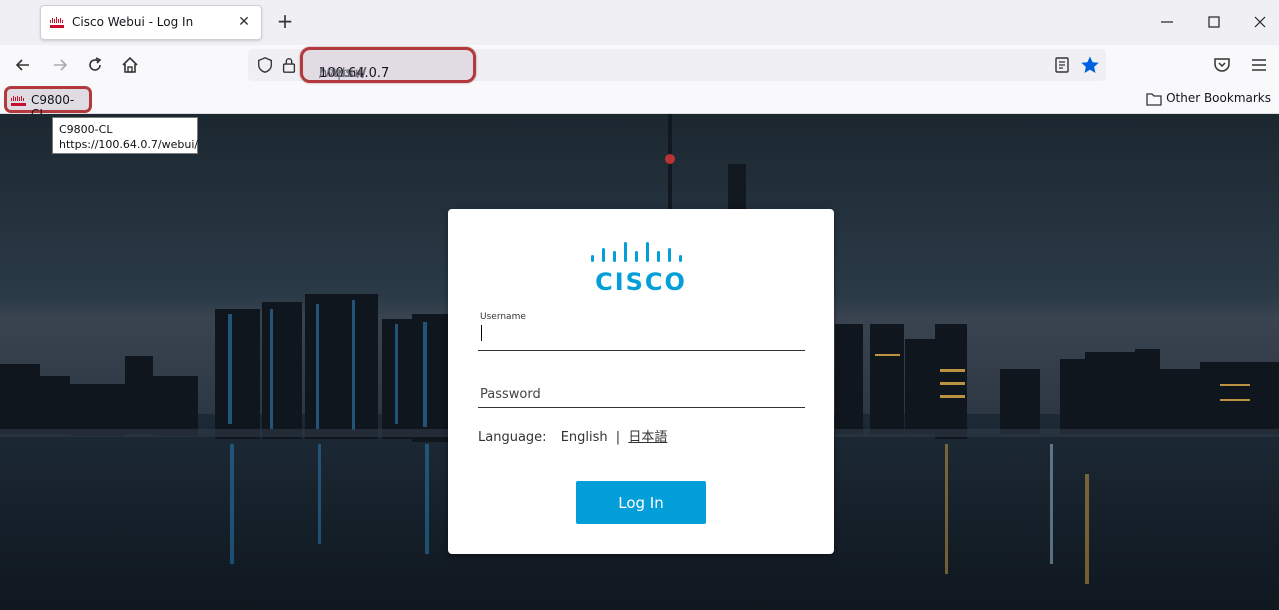  I want to click on close-window-icon, so click(1260, 22).